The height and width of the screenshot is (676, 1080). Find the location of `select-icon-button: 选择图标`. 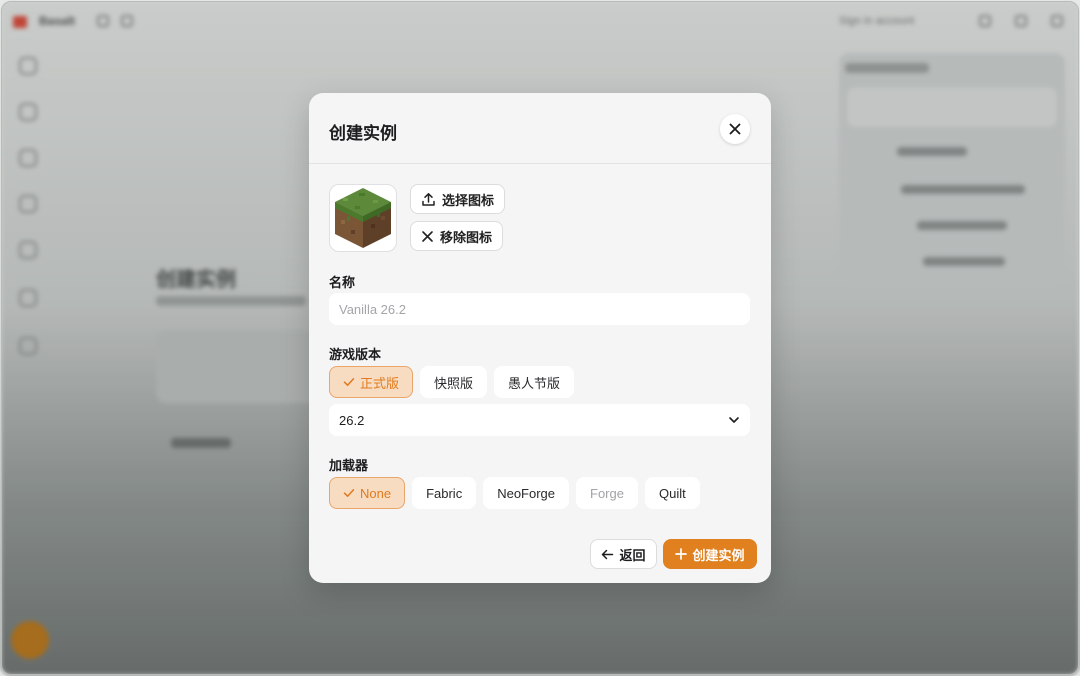

select-icon-button: 选择图标 is located at coordinates (458, 199).